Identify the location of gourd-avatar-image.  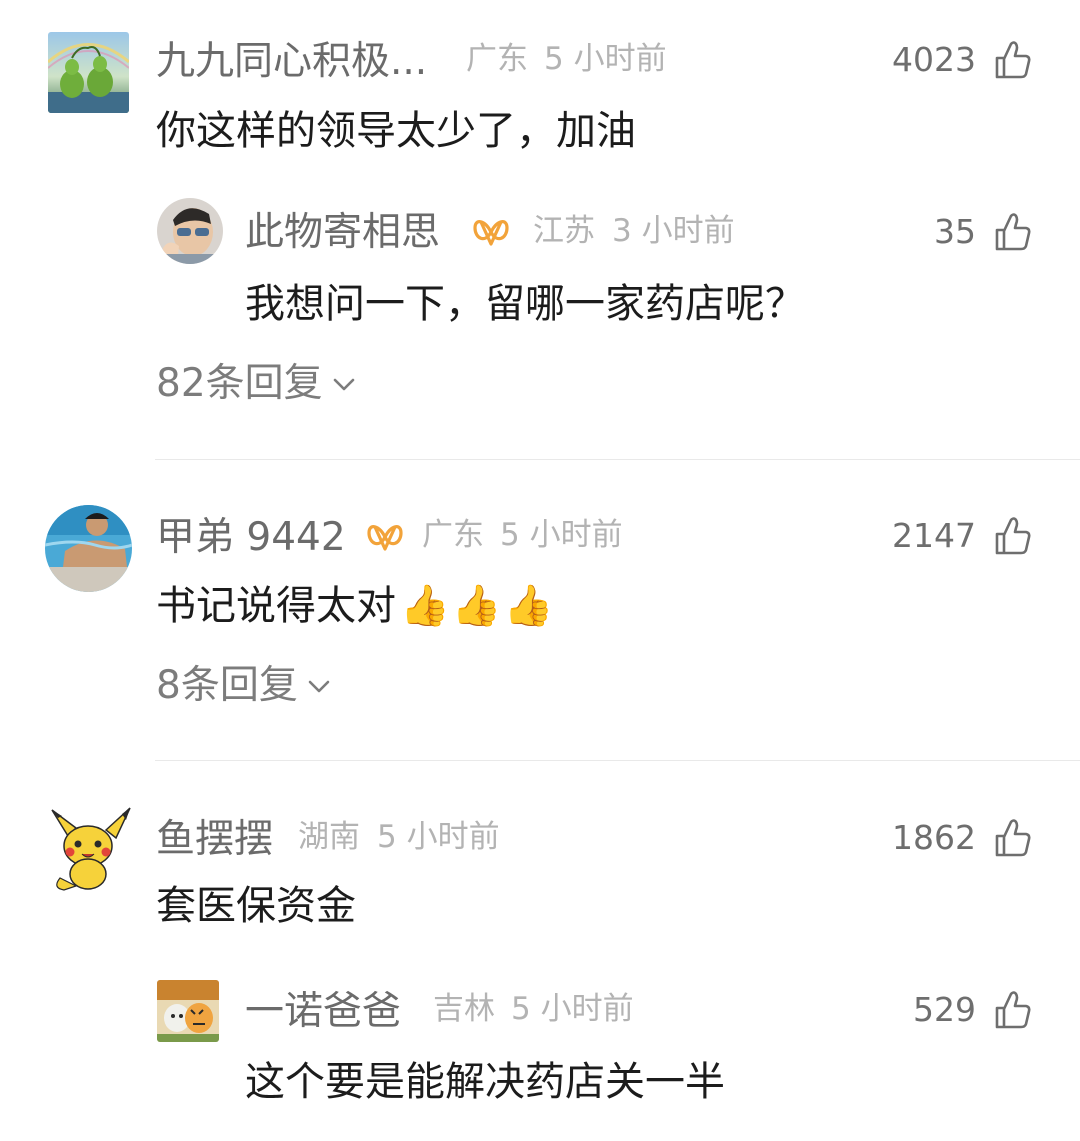
(88, 72).